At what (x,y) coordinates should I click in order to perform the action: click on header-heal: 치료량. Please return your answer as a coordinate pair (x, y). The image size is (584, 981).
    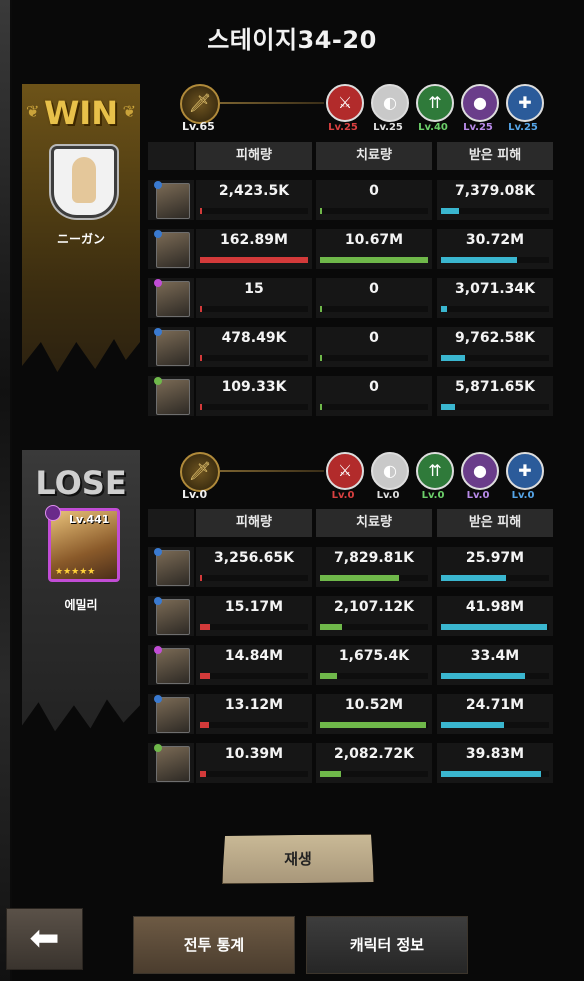
    Looking at the image, I should click on (374, 156).